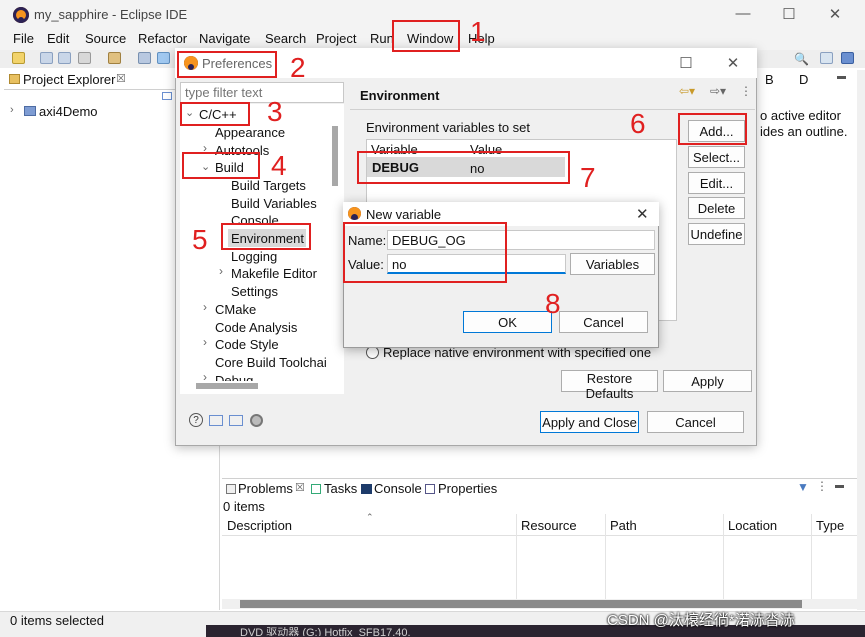 The height and width of the screenshot is (637, 865). Describe the element at coordinates (215, 114) in the screenshot. I see `annotation-box-cpp` at that location.